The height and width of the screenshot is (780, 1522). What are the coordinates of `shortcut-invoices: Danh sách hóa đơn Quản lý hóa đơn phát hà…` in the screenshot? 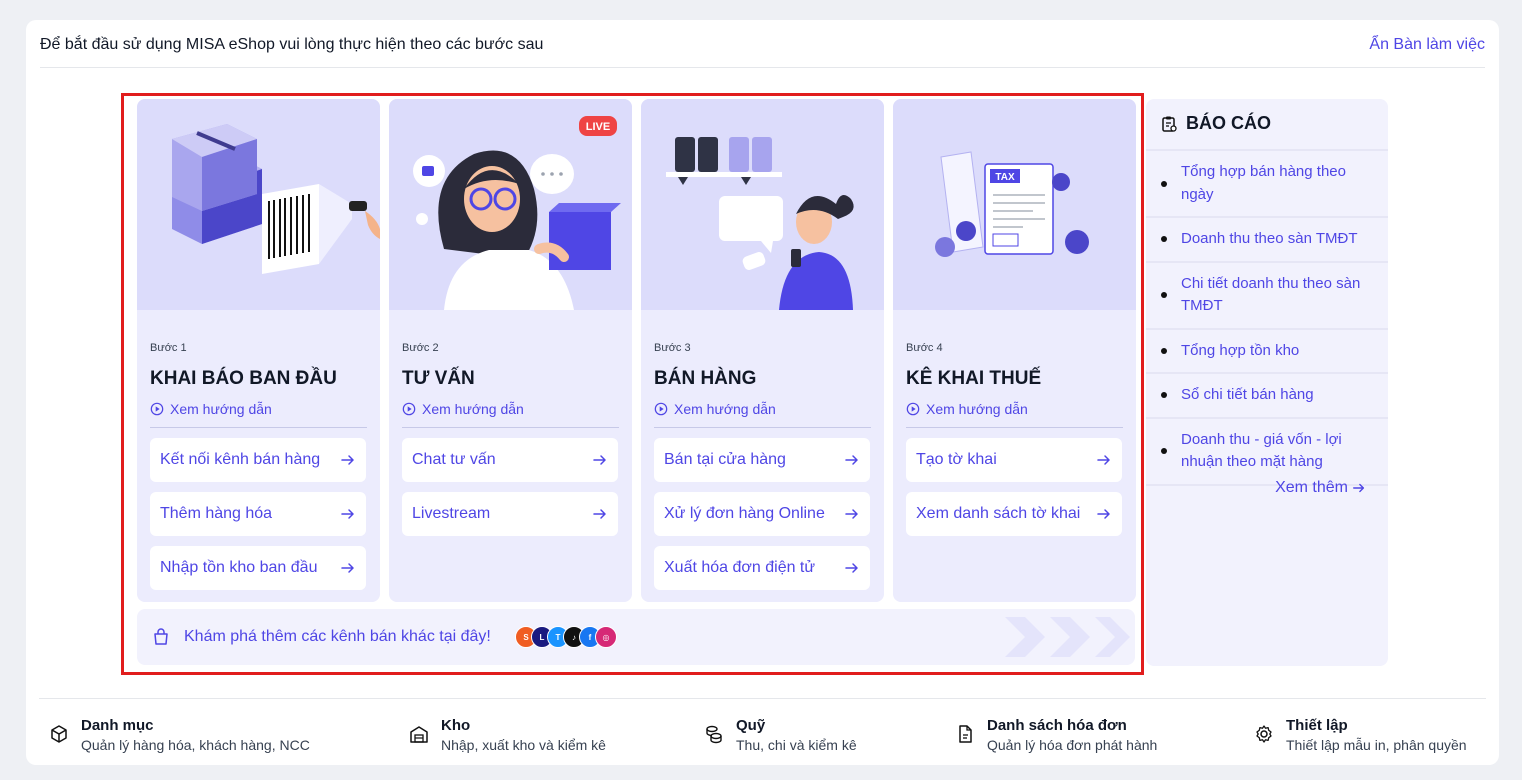 It's located at (1056, 735).